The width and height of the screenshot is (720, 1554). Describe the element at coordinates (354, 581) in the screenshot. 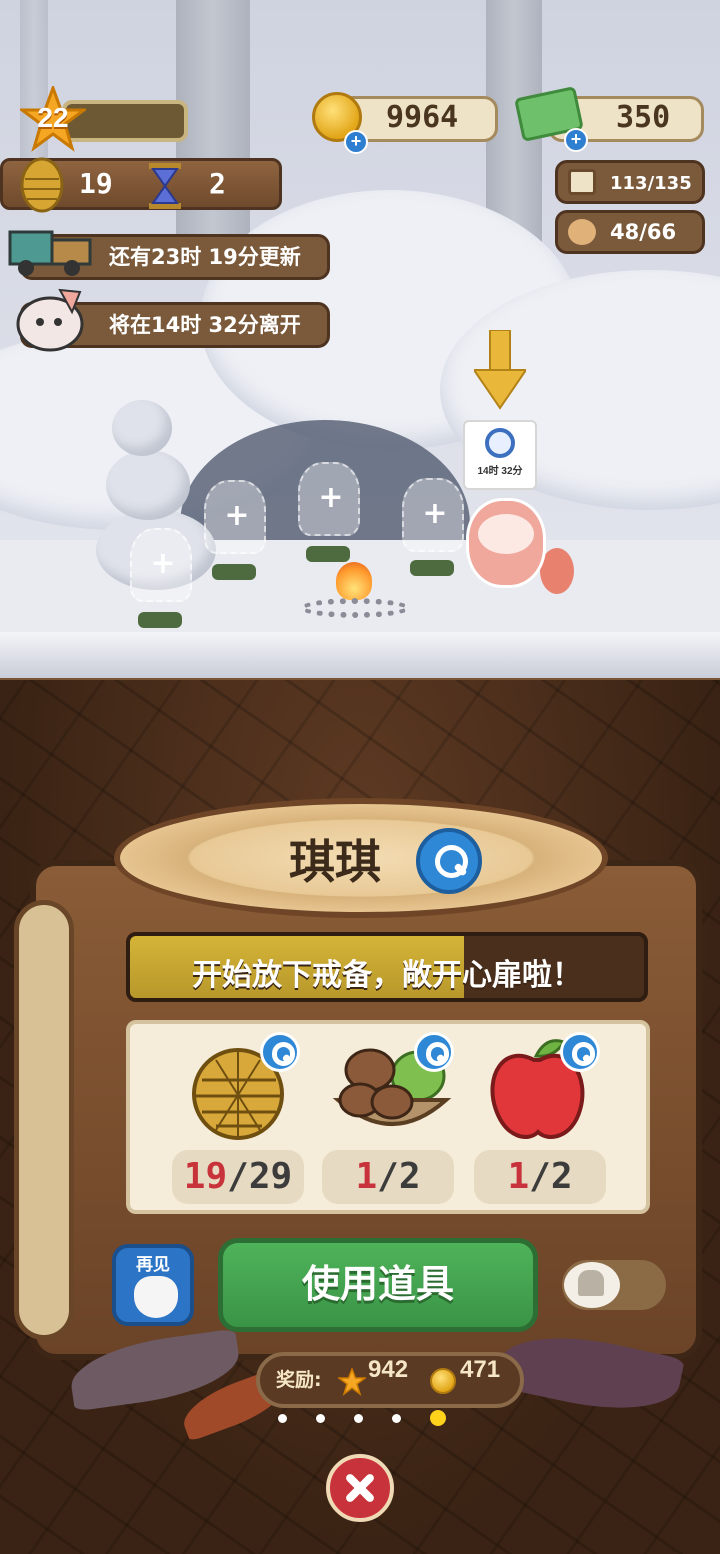

I see `fire-flame` at that location.